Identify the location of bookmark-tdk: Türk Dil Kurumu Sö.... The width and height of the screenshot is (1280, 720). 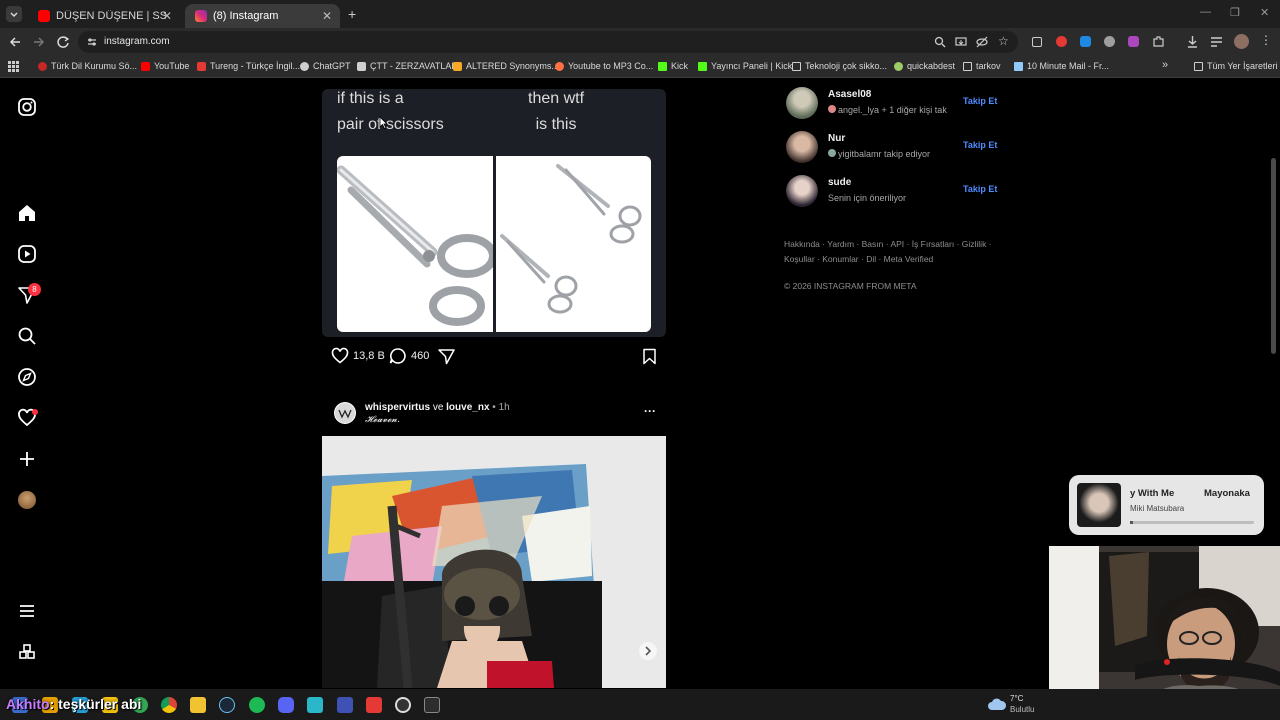
(87, 66).